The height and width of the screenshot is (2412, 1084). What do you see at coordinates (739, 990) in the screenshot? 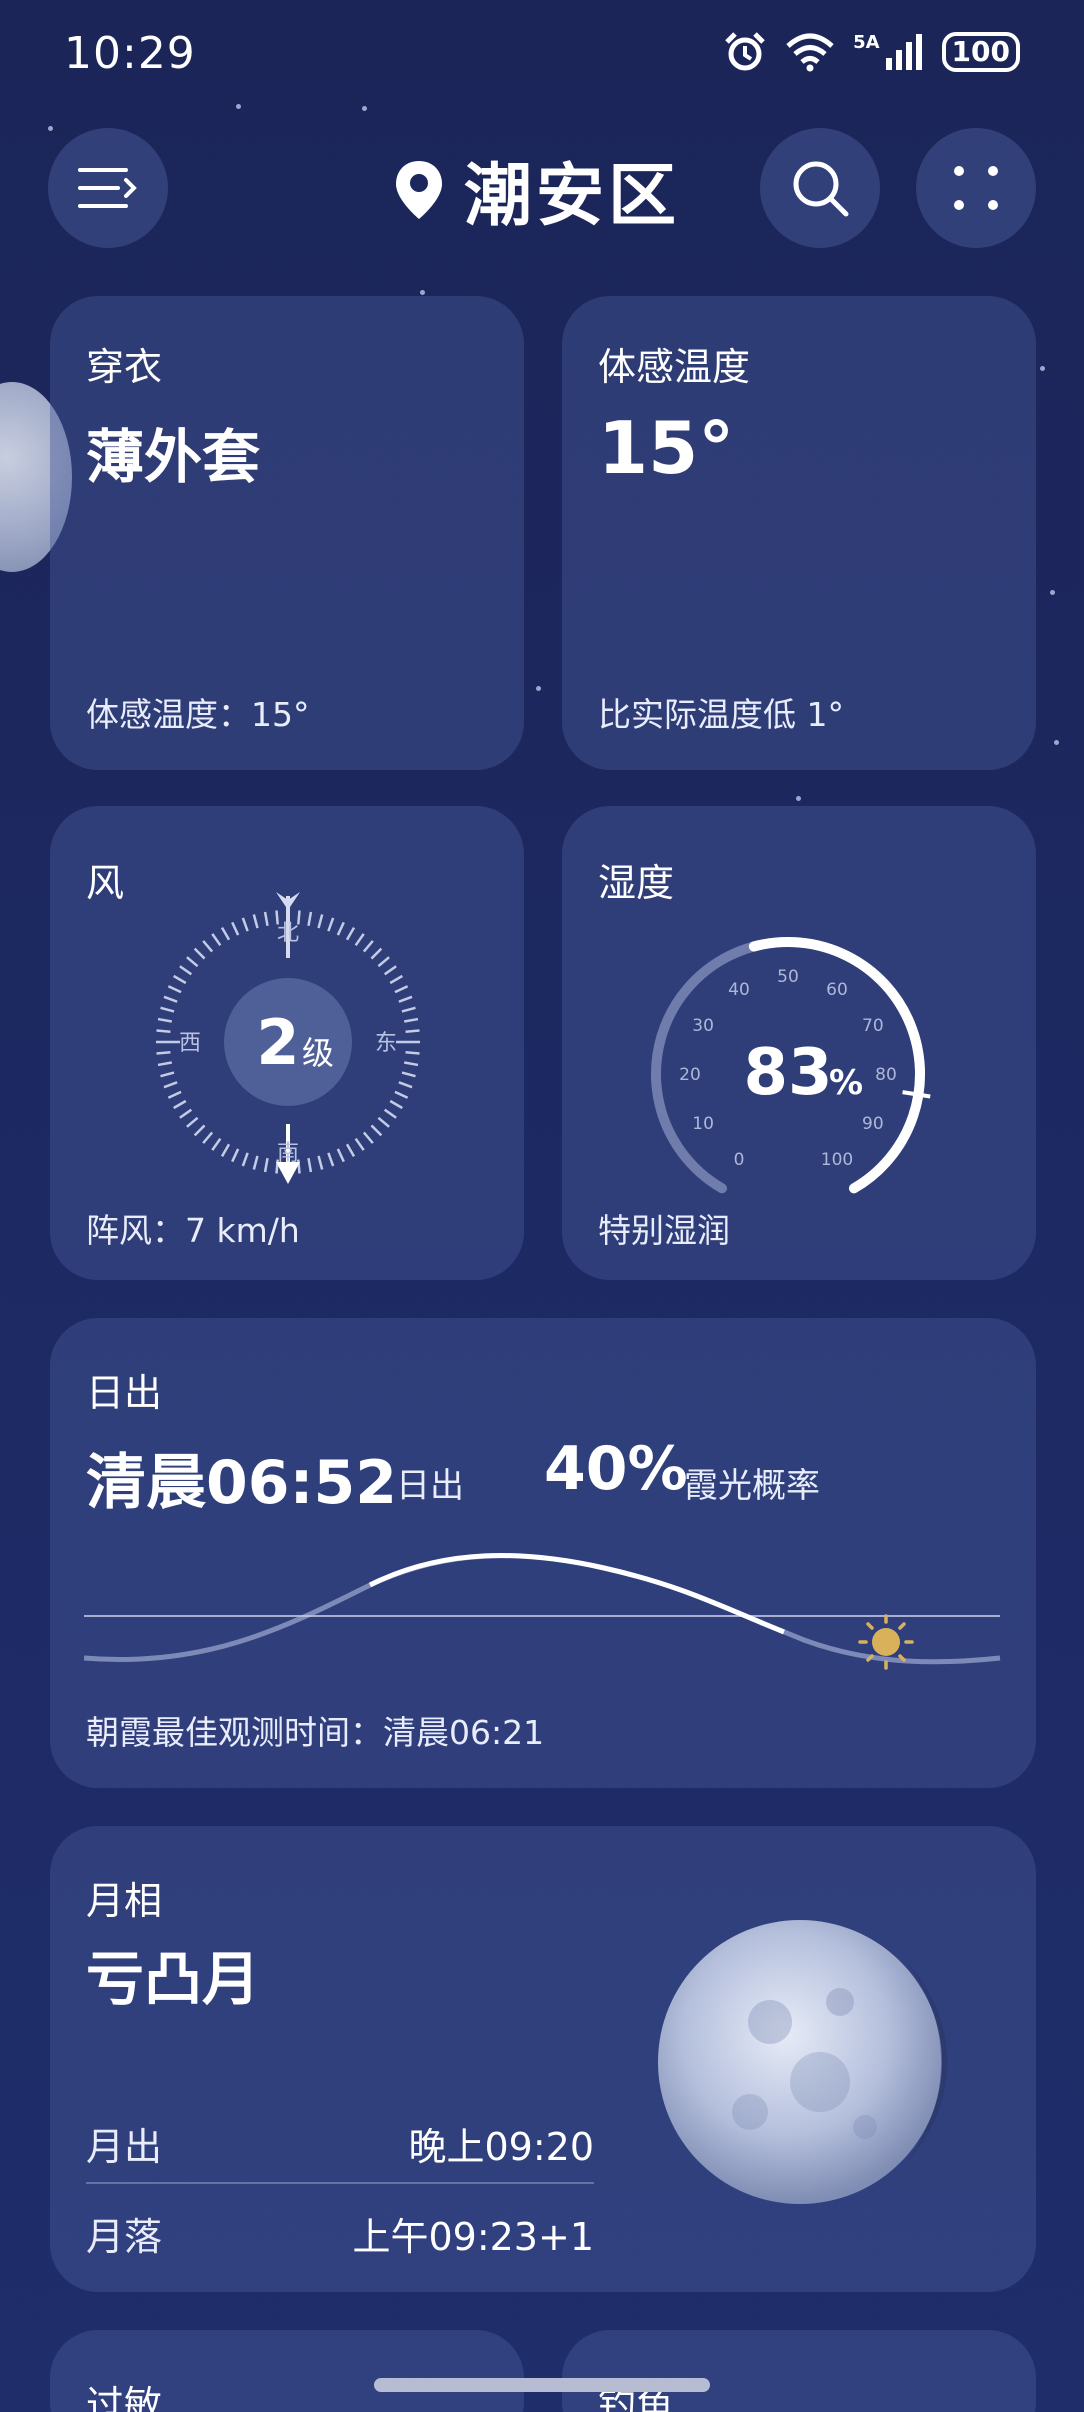
I see `gauge-tick-label: 40` at bounding box center [739, 990].